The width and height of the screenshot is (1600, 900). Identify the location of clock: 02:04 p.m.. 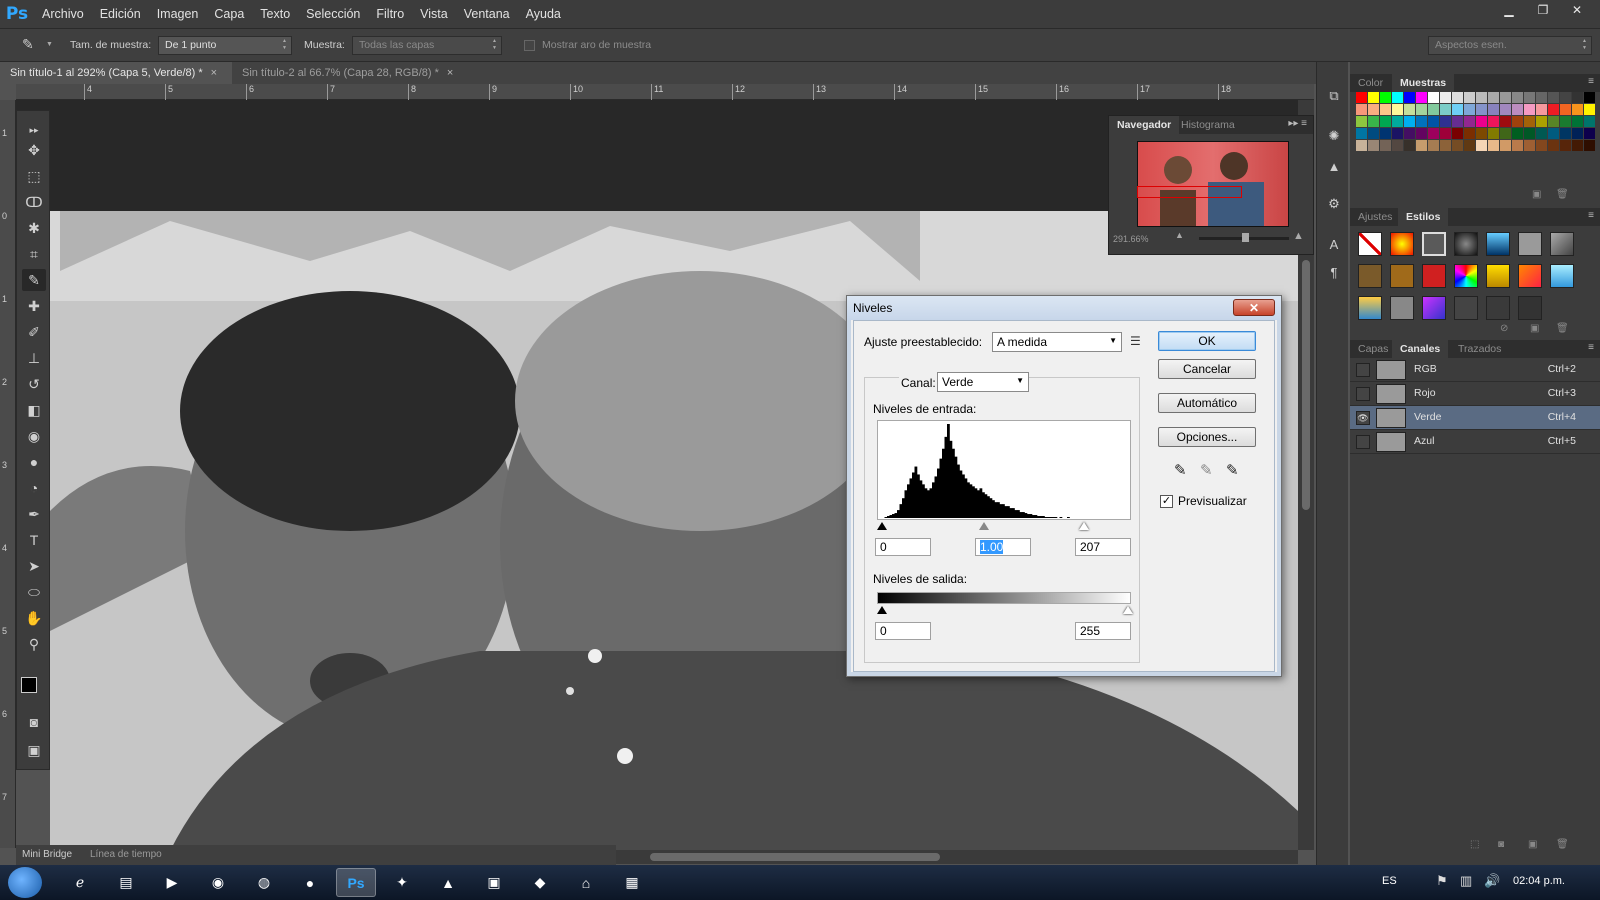
(1539, 881).